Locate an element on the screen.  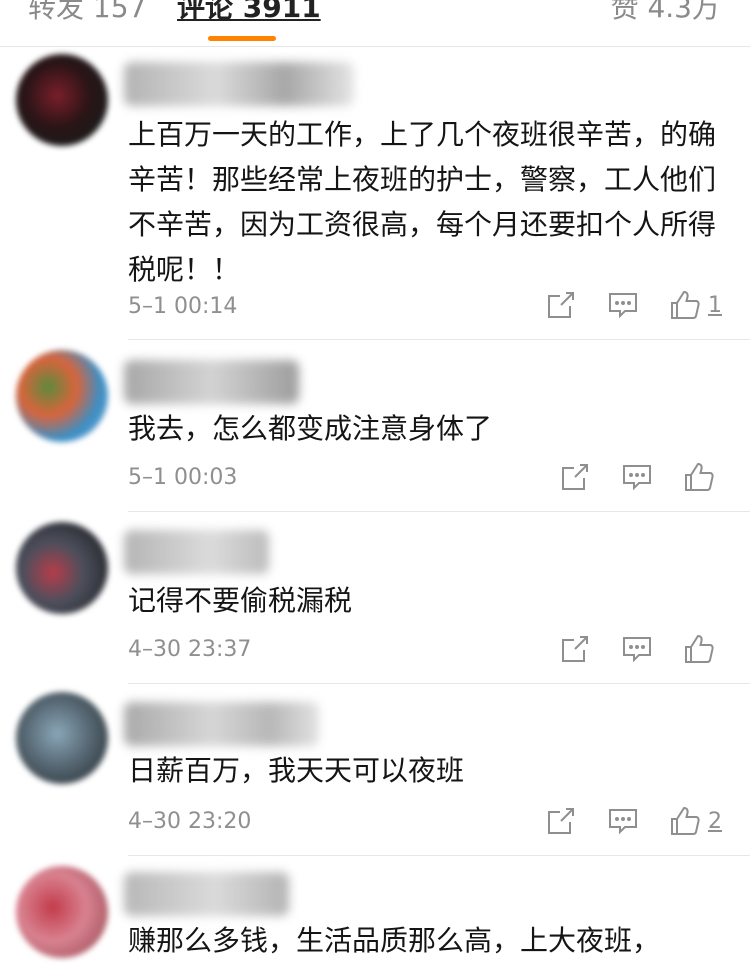
comment-actions: 1 is located at coordinates (633, 305).